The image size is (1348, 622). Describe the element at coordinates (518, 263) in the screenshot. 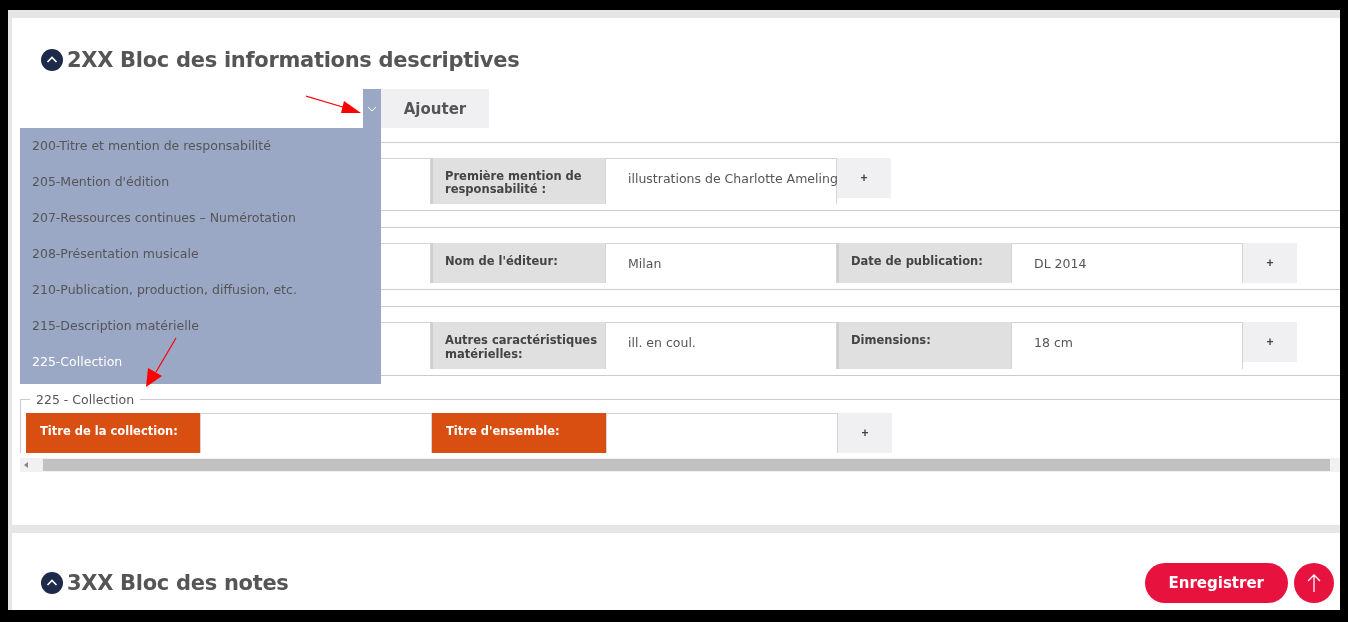

I see `field-label: Nom de l'éditeur:` at that location.